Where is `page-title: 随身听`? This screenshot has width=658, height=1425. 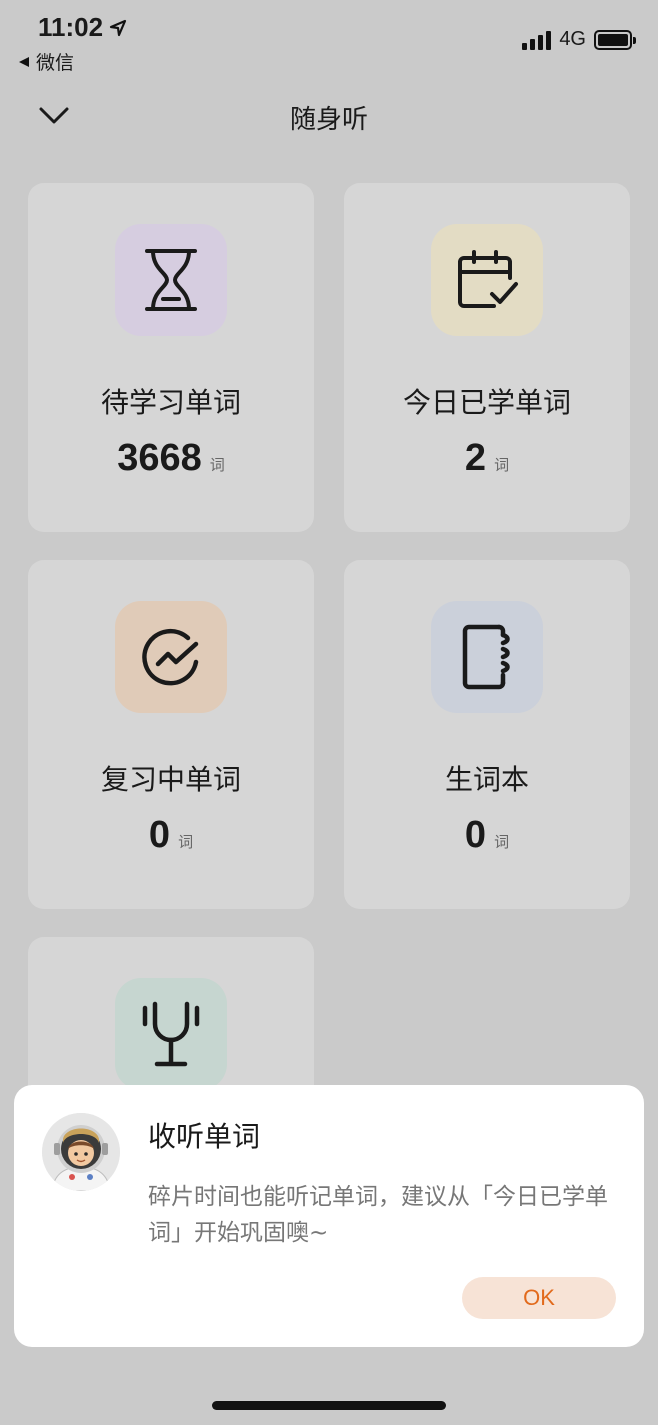
page-title: 随身听 is located at coordinates (328, 120).